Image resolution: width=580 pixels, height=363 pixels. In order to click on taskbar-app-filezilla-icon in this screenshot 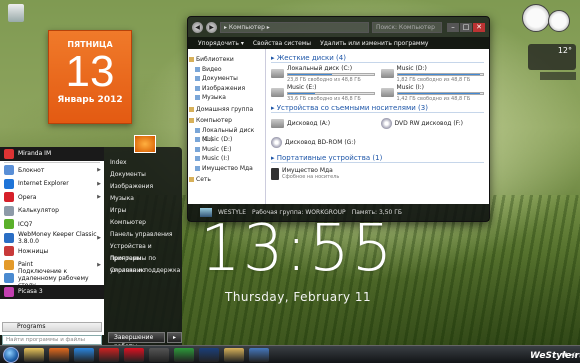, I will do `click(109, 354)`.